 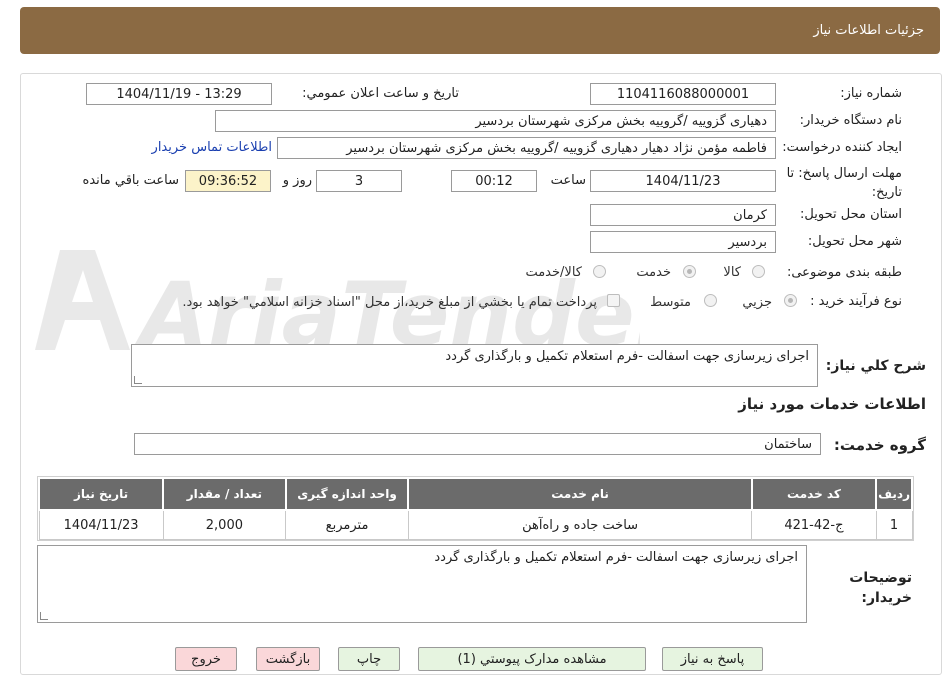 I want to click on need-number-label: شماره نیاز:, so click(x=871, y=93).